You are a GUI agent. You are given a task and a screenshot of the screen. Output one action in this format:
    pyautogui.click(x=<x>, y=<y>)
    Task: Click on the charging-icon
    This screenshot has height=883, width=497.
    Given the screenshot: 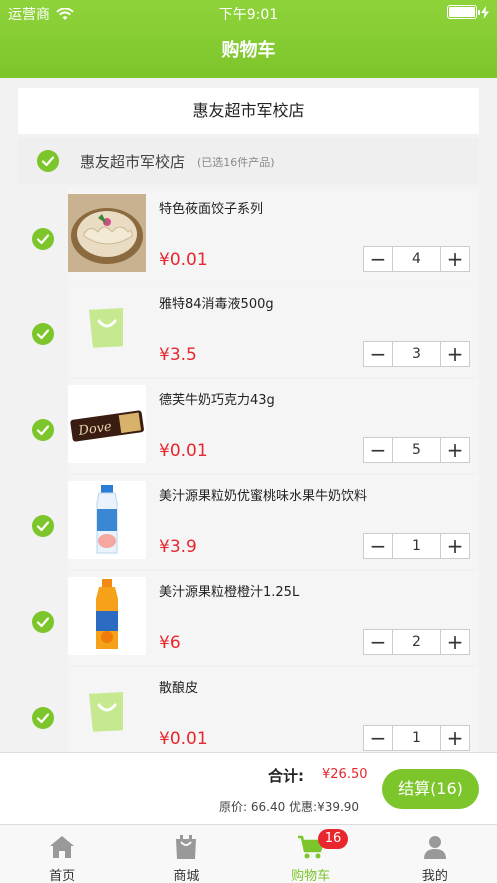 What is the action you would take?
    pyautogui.click(x=485, y=12)
    